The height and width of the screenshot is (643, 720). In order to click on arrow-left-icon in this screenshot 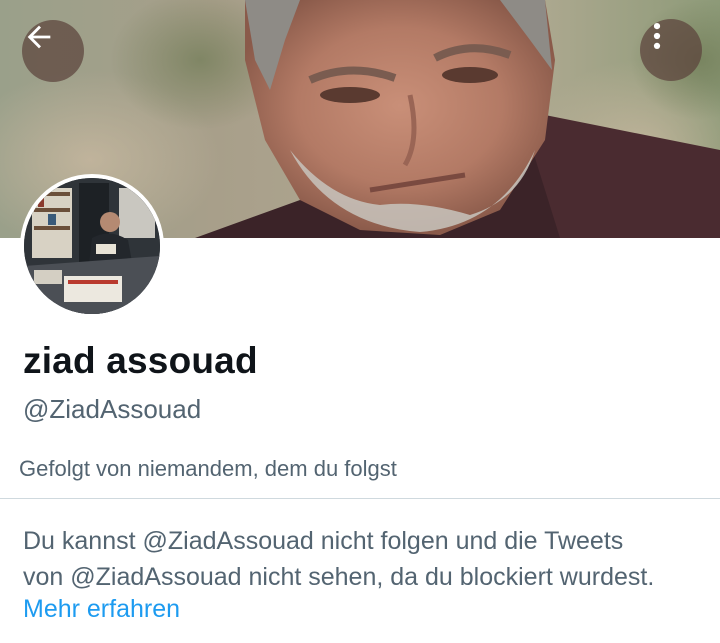, I will do `click(39, 37)`.